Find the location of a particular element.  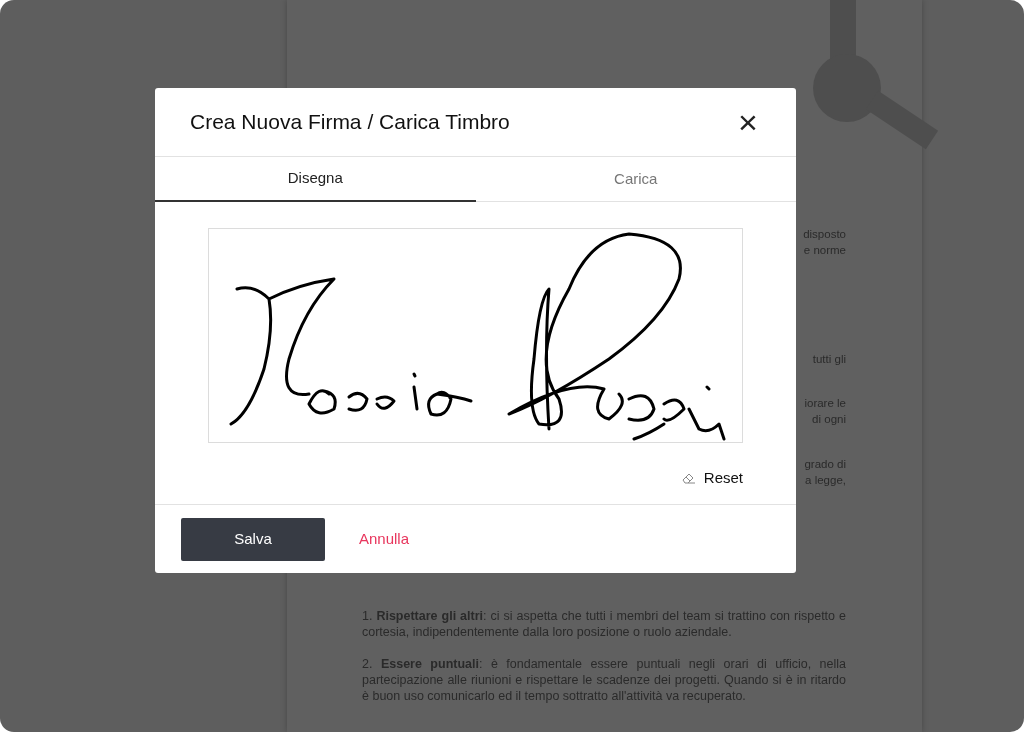

eraser-icon is located at coordinates (688, 478).